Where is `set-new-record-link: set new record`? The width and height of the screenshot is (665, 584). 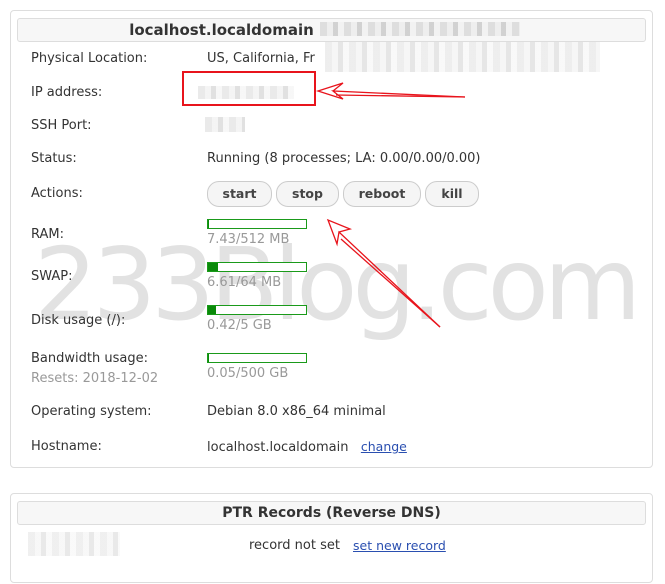 set-new-record-link: set new record is located at coordinates (399, 545).